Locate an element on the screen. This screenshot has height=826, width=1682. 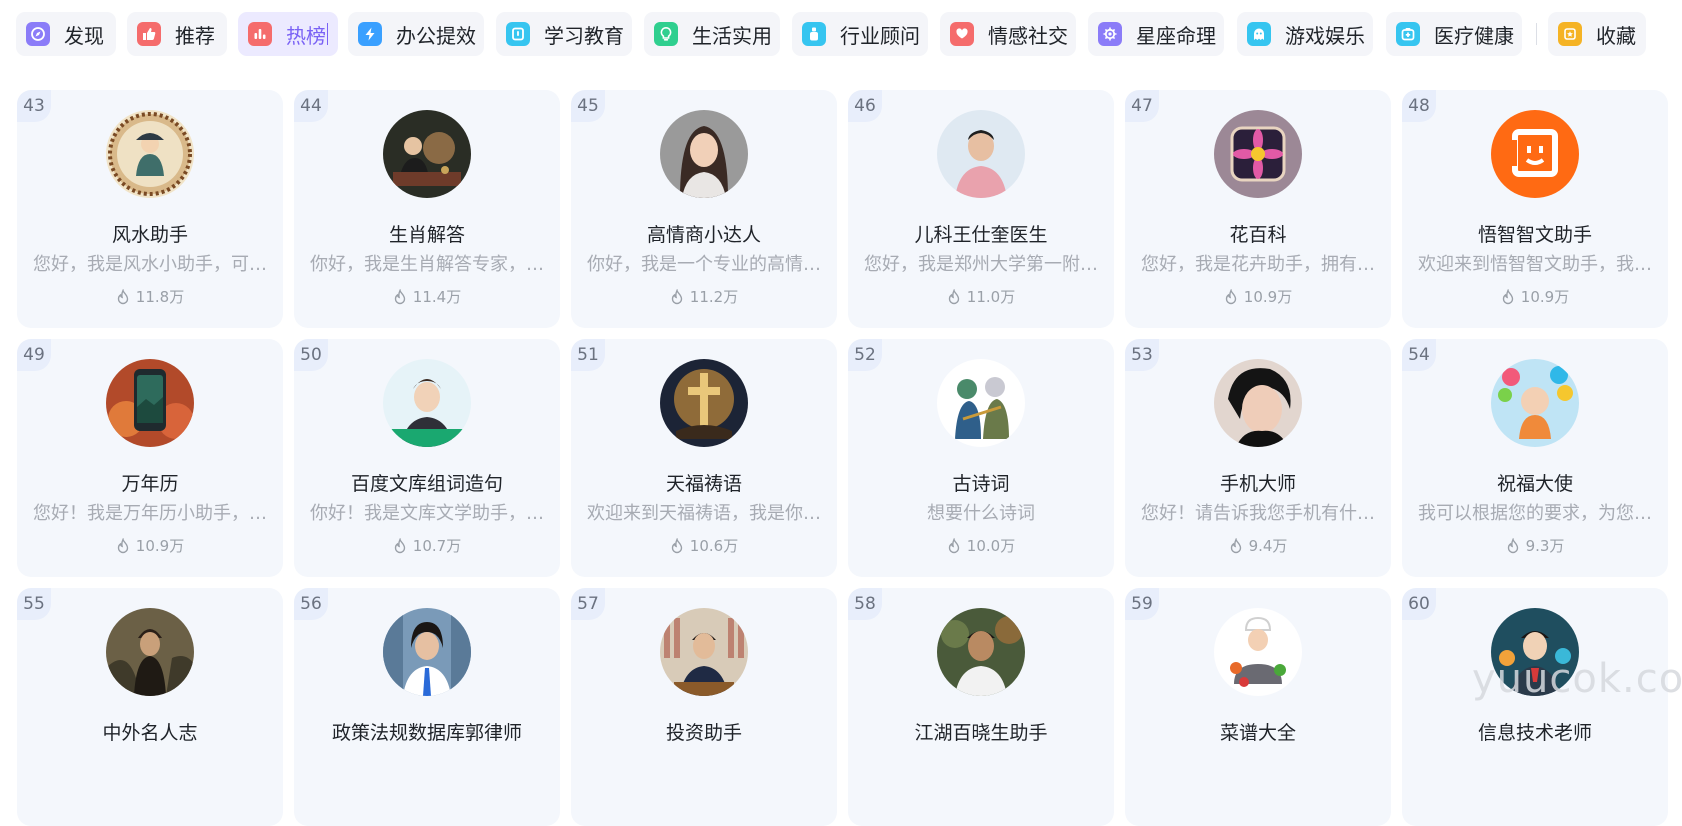
agent-name: 菜谱大全 is located at coordinates (1257, 733).